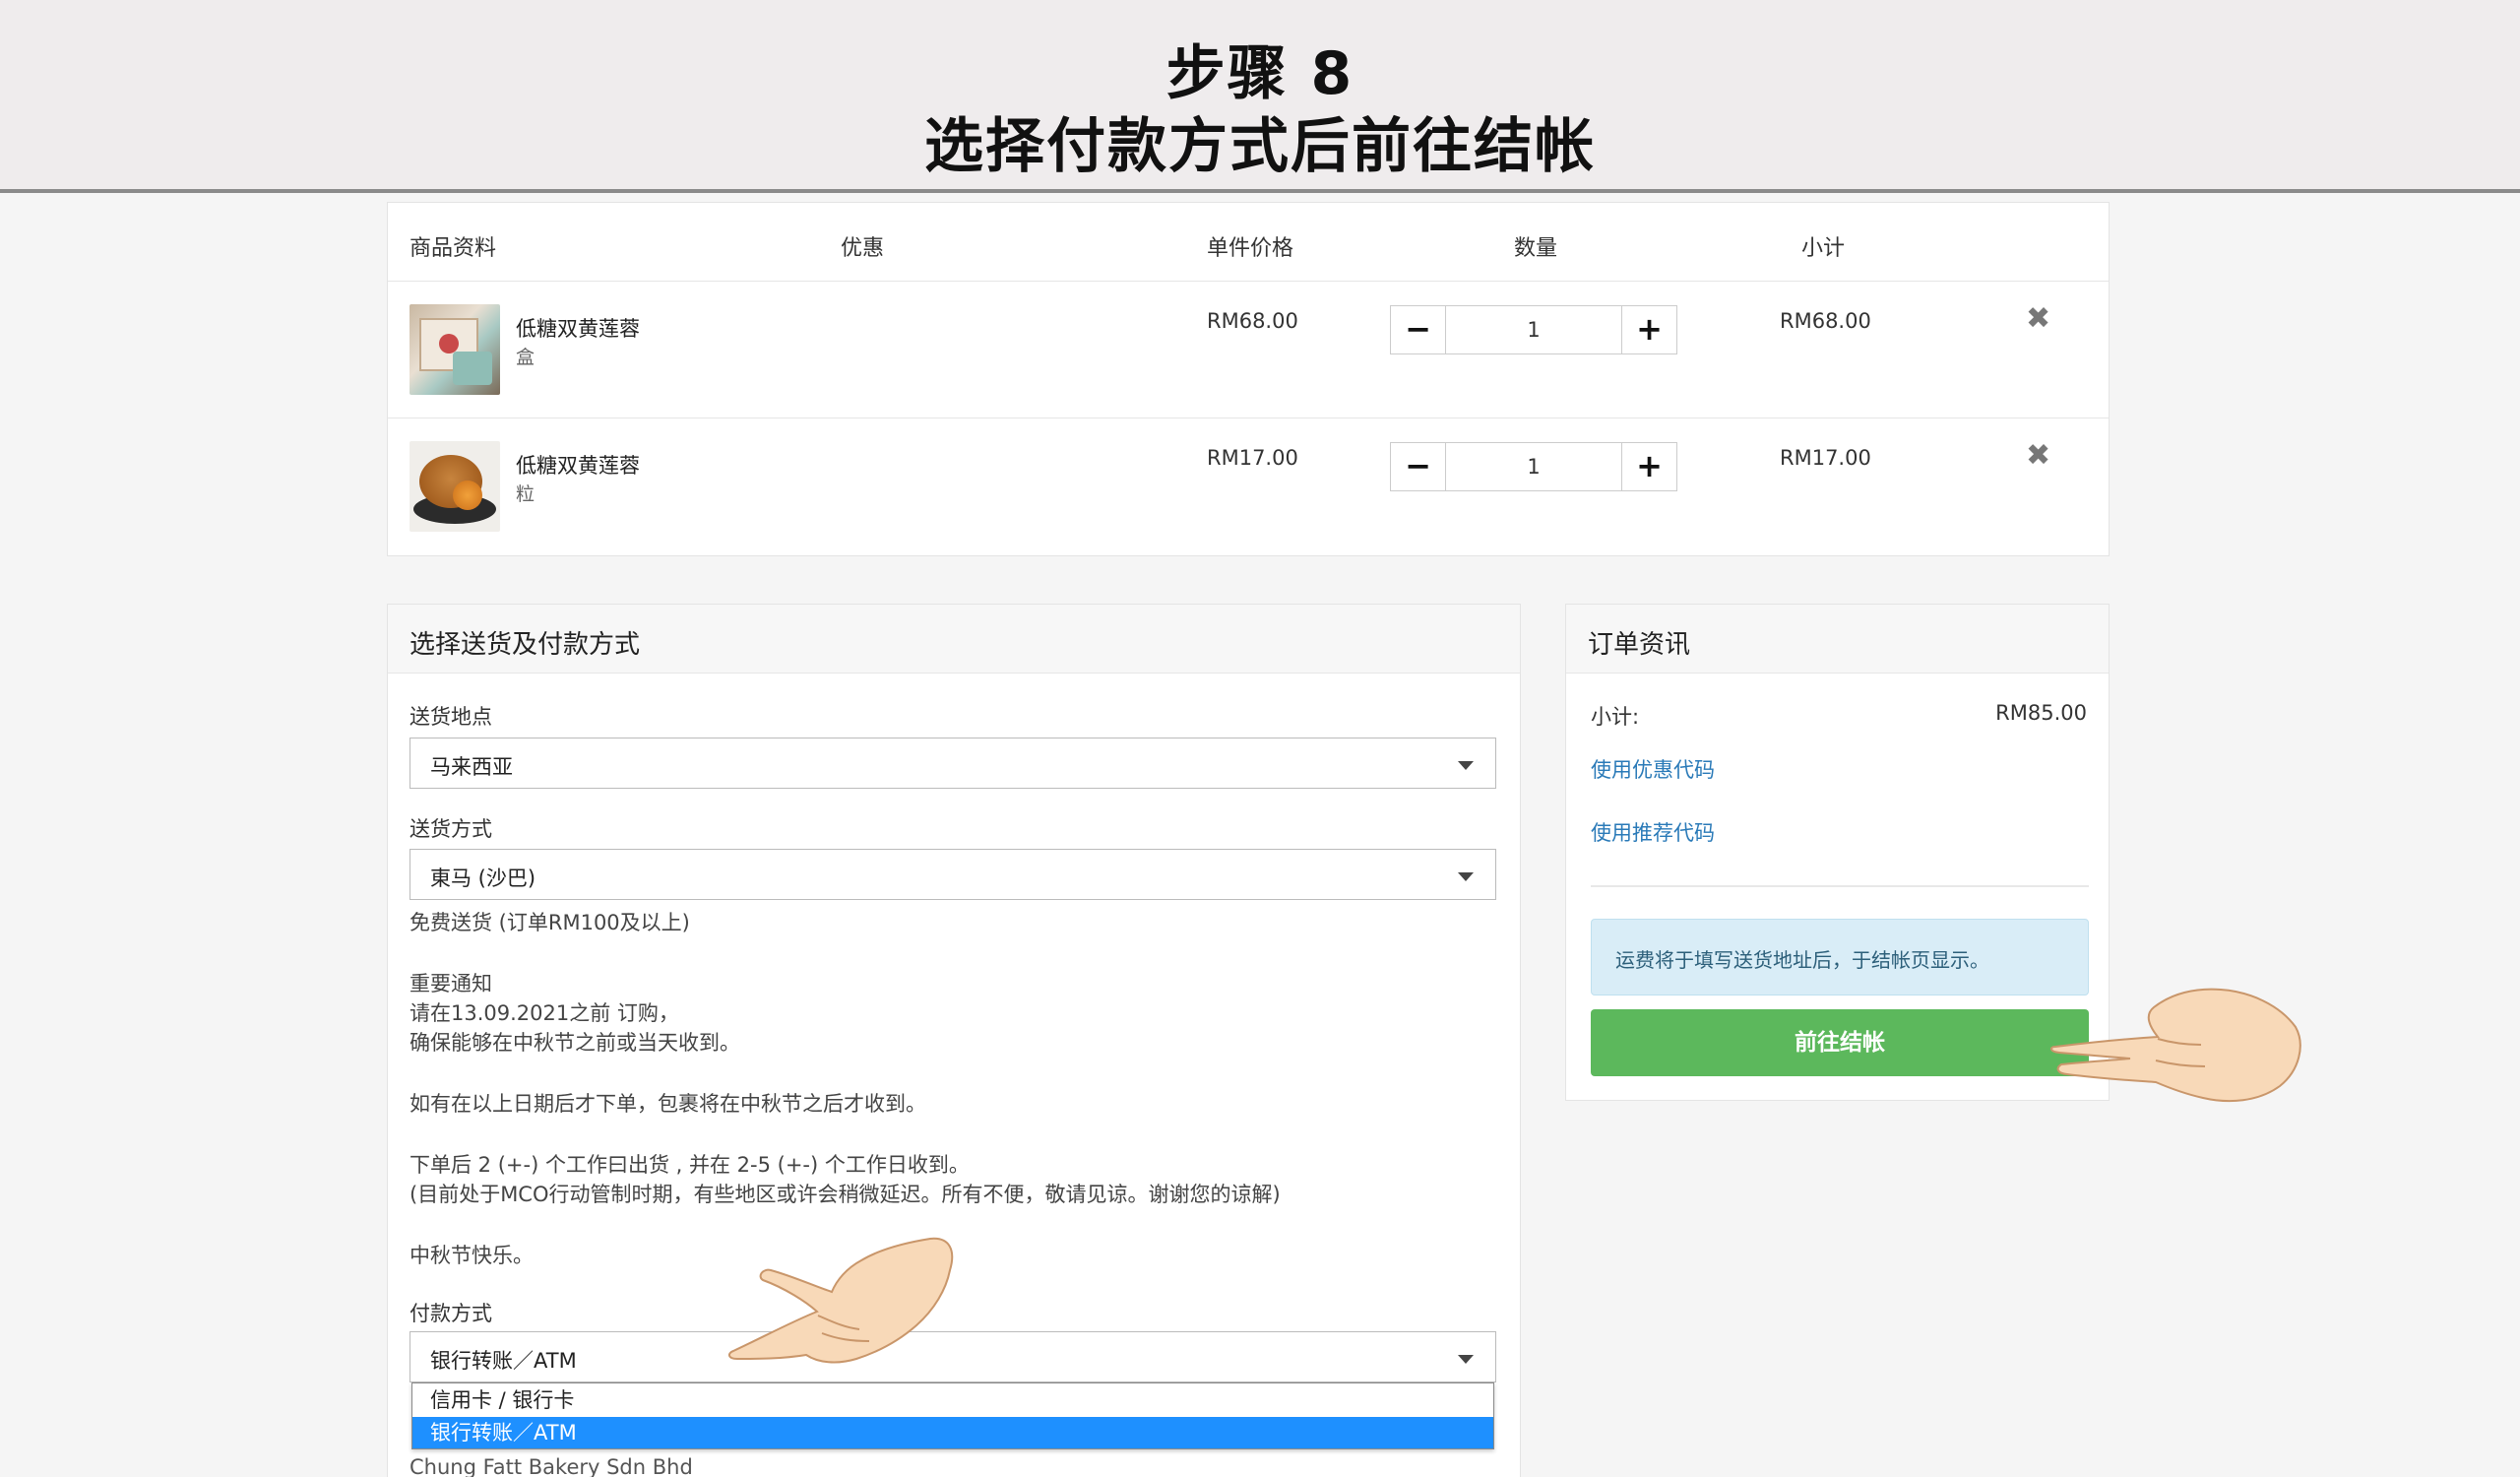 This screenshot has width=2520, height=1477. I want to click on unit-price: RM68.00, so click(1252, 321).